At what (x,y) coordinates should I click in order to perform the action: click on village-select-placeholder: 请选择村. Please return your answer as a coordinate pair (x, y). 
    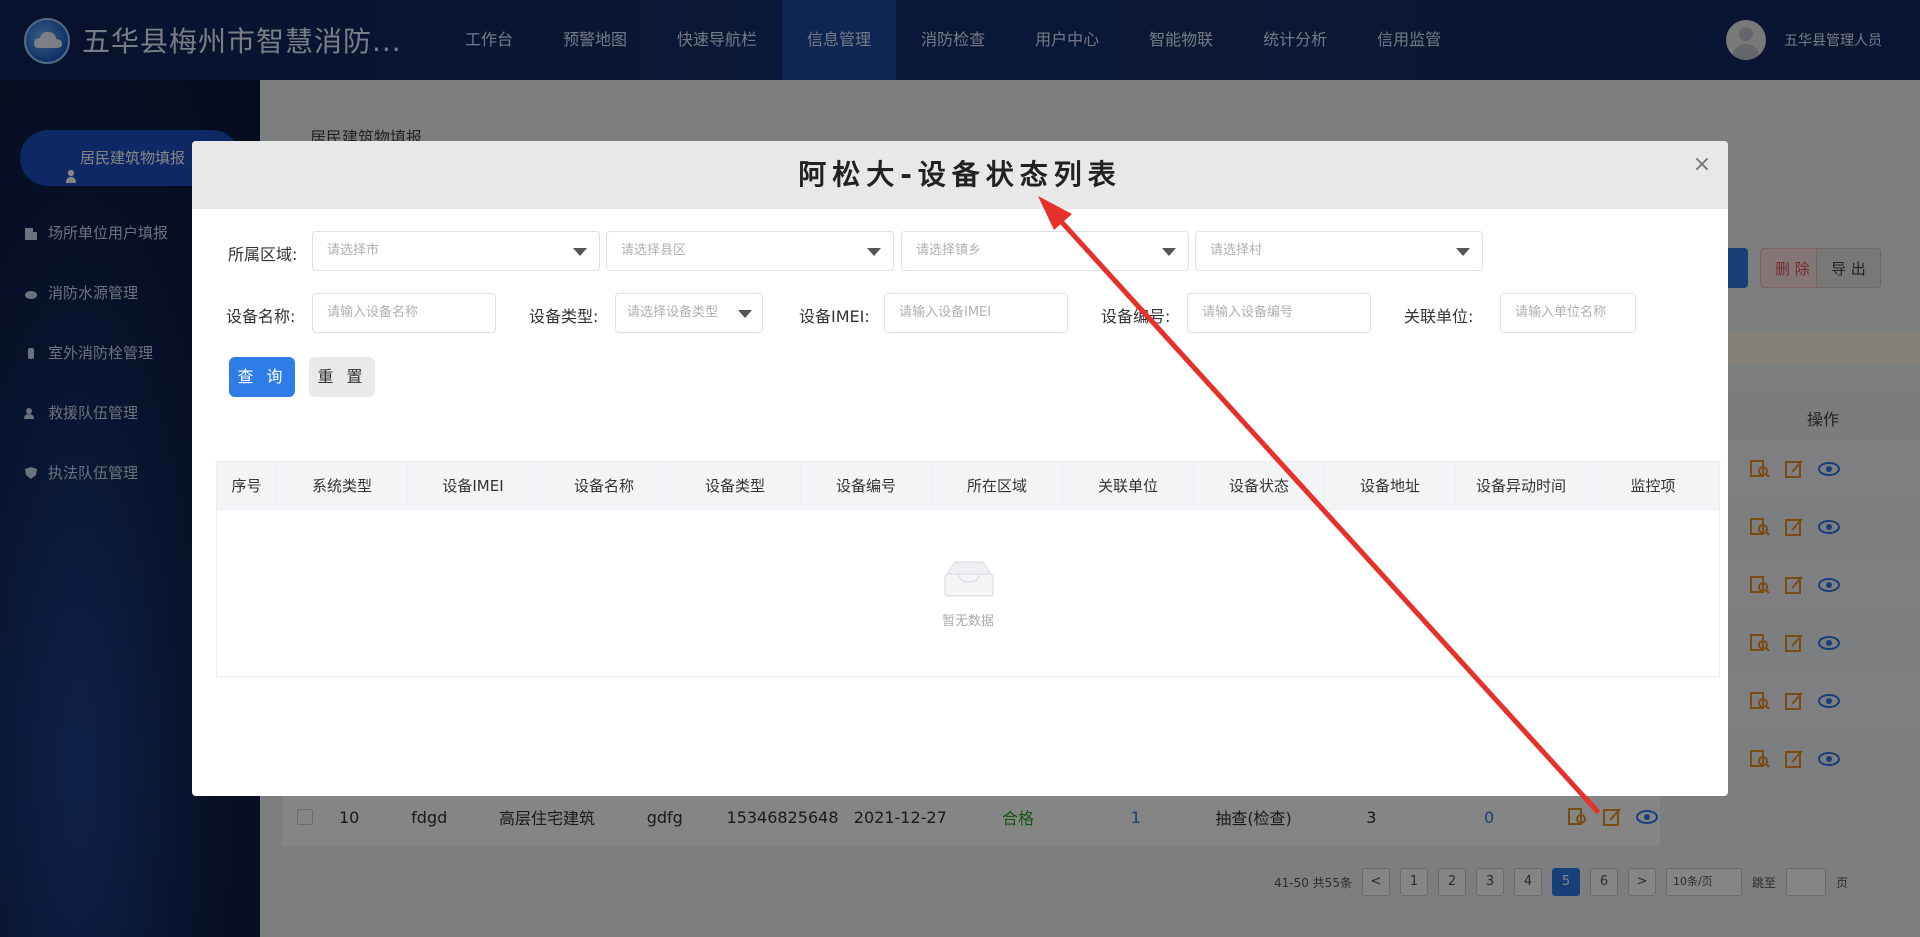
    Looking at the image, I should click on (1236, 250).